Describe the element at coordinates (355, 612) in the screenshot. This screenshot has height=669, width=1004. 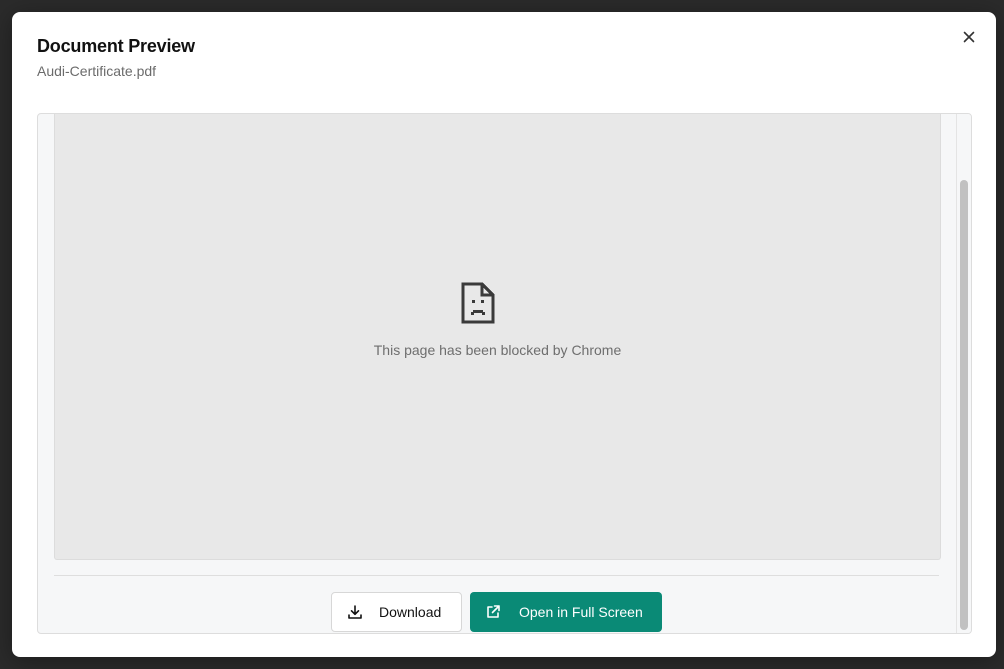
I see `download-icon` at that location.